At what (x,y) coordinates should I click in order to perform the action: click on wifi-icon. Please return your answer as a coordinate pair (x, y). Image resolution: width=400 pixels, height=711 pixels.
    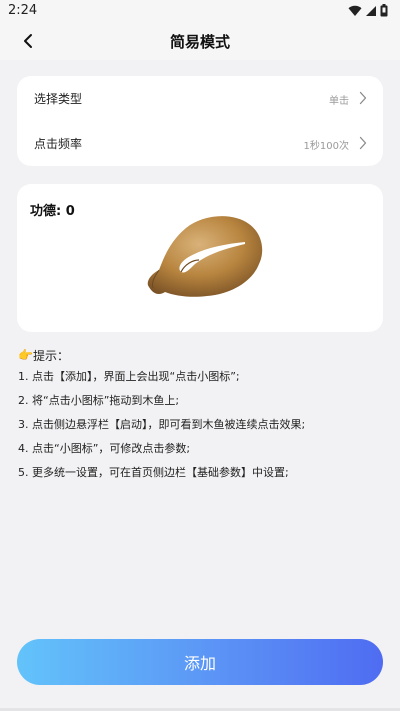
    Looking at the image, I should click on (355, 10).